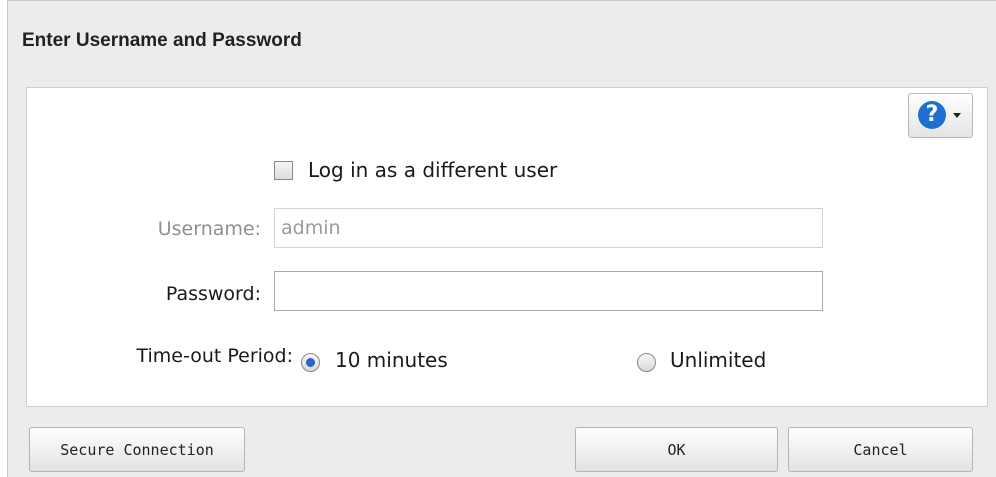 The height and width of the screenshot is (477, 996). What do you see at coordinates (932, 115) in the screenshot?
I see `help-icon: ?` at bounding box center [932, 115].